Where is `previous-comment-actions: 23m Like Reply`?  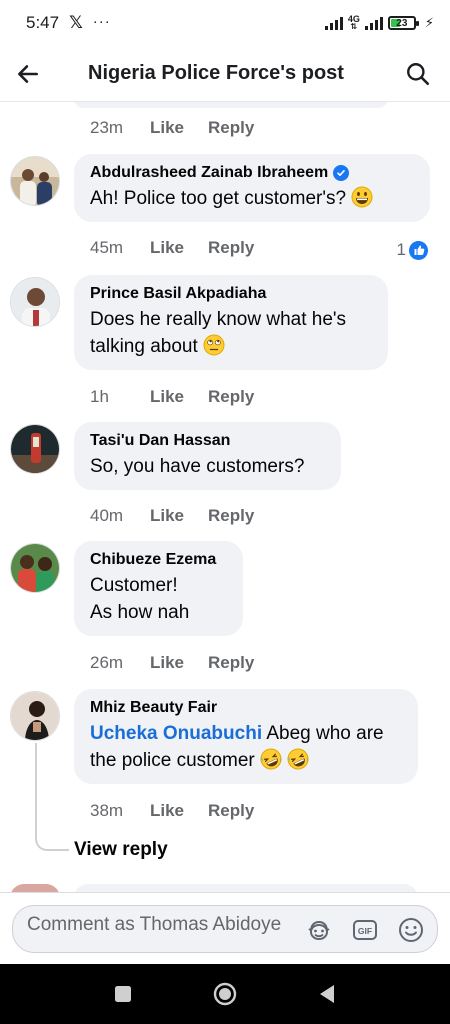
previous-comment-actions: 23m Like Reply is located at coordinates (172, 128).